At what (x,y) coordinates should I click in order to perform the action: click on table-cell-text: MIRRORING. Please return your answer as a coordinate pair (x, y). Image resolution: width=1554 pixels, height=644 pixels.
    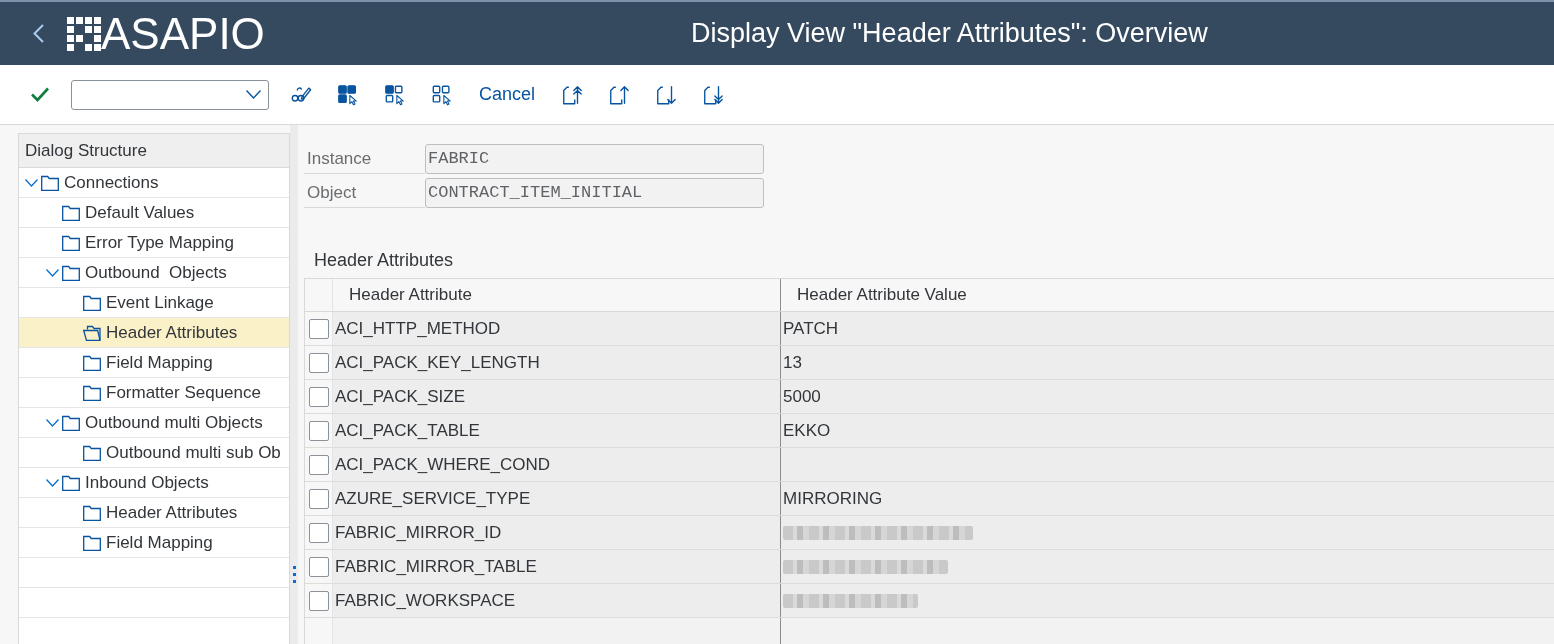
    Looking at the image, I should click on (833, 498).